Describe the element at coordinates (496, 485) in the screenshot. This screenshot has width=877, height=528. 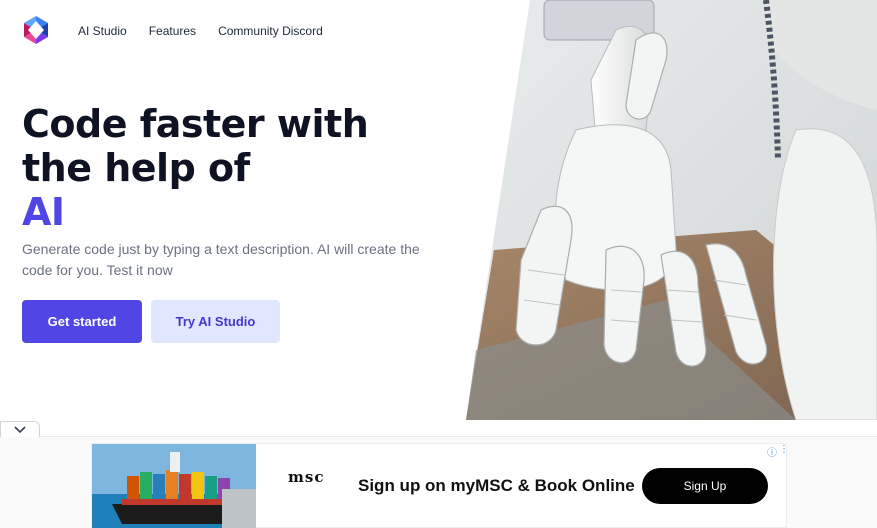
I see `ad-headline: Sign up on myMSC & Book Online` at that location.